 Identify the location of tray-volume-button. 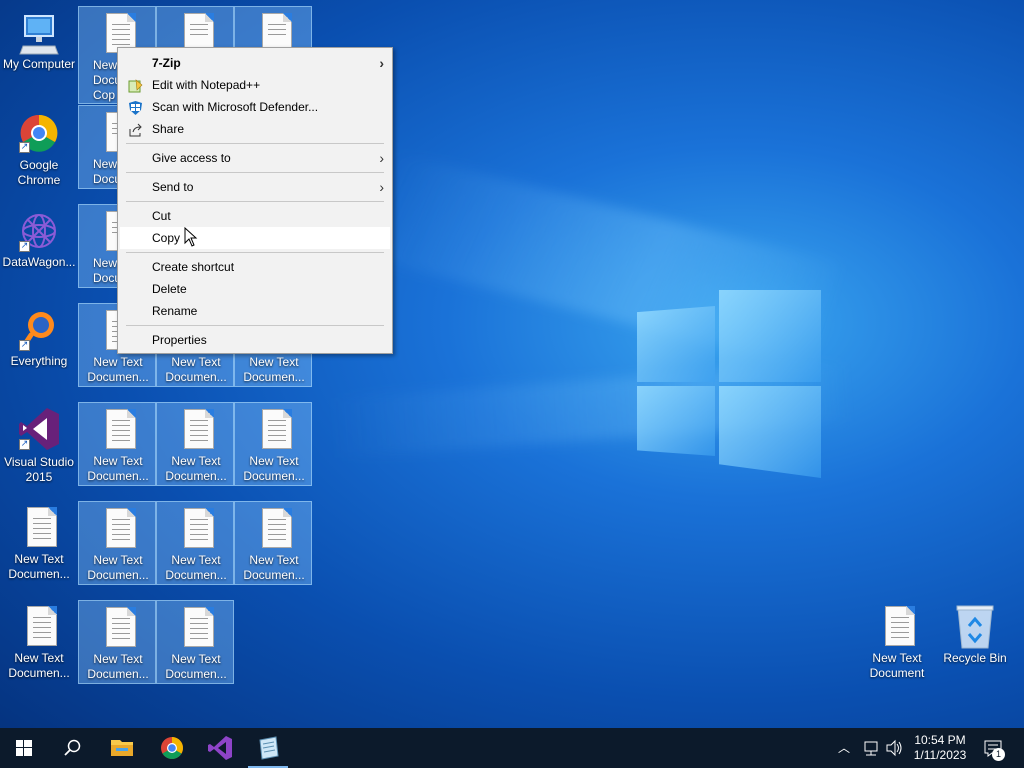
(894, 748).